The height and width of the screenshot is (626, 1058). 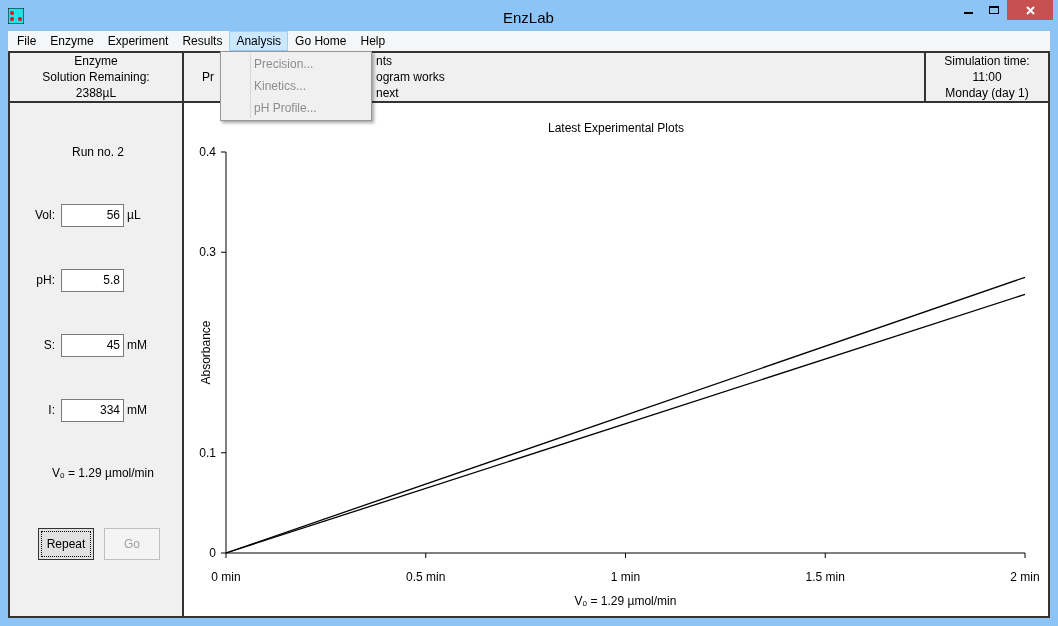 I want to click on window-title: EnzLab, so click(x=528, y=18).